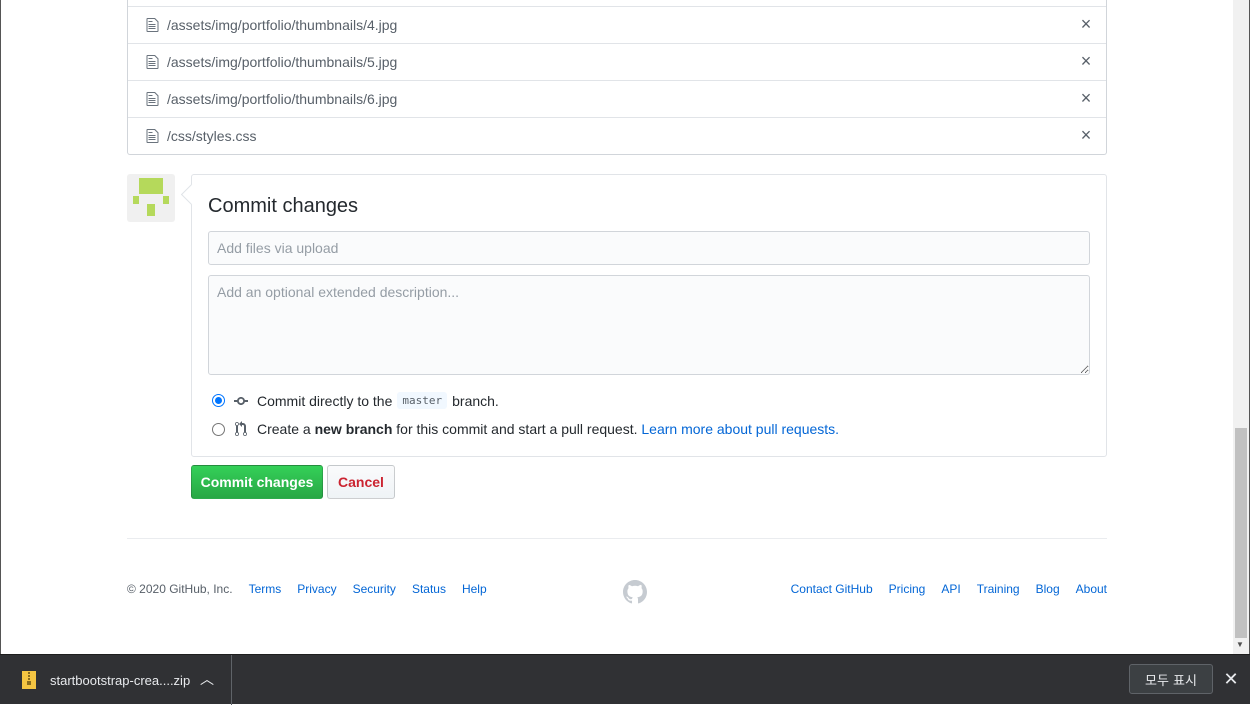  Describe the element at coordinates (207, 679) in the screenshot. I see `chevron-up-icon: ︿` at that location.